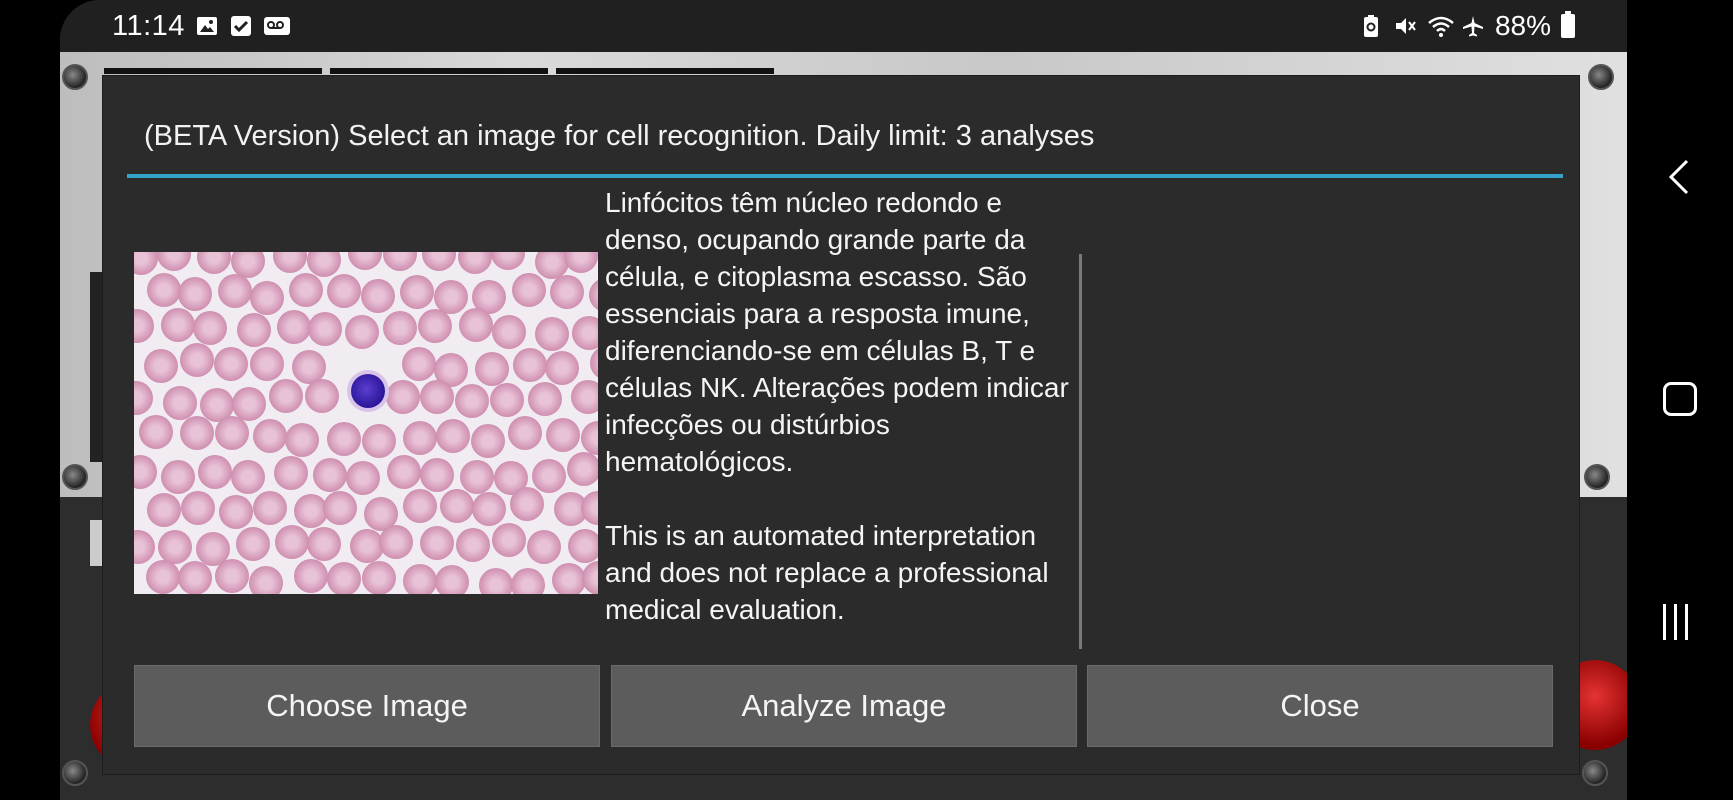 This screenshot has width=1733, height=800. What do you see at coordinates (1405, 26) in the screenshot?
I see `mute-icon` at bounding box center [1405, 26].